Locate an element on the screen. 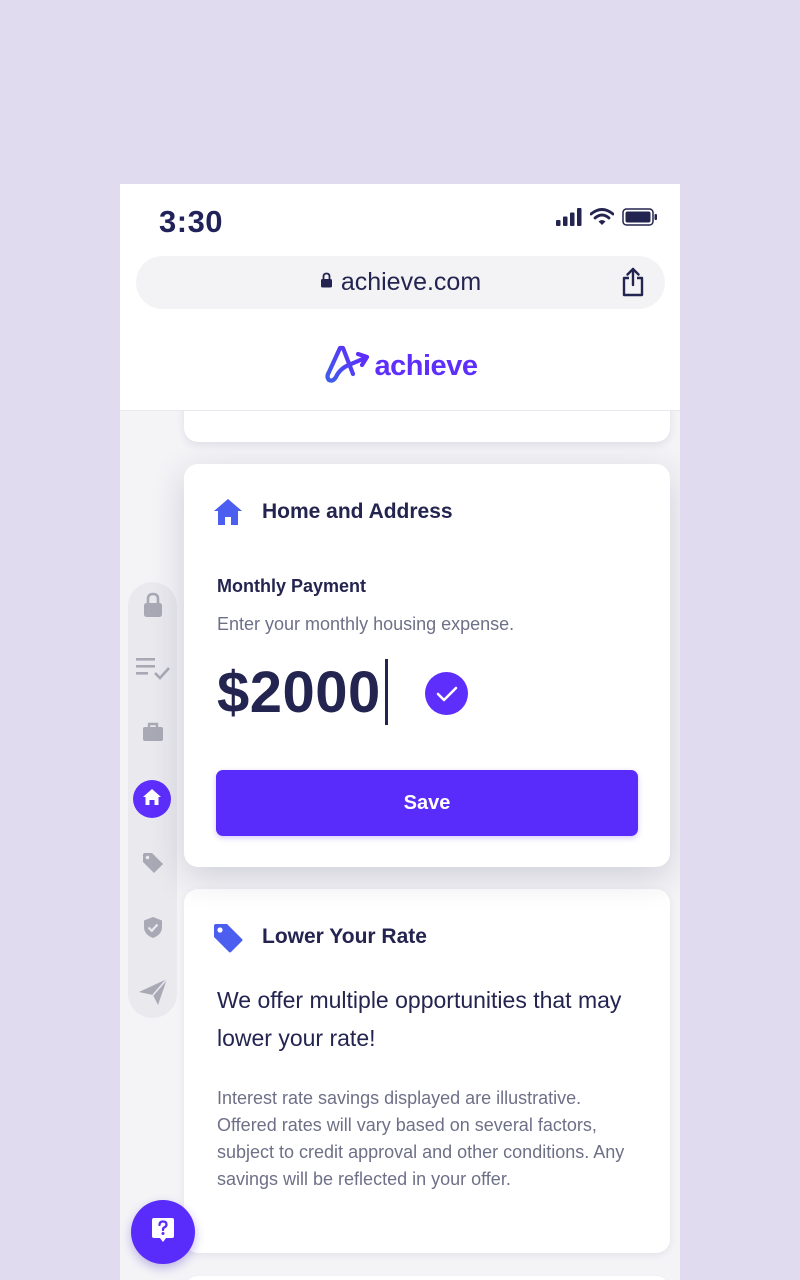 The height and width of the screenshot is (1280, 800). monthly-payment-label: Monthly Payment is located at coordinates (292, 586).